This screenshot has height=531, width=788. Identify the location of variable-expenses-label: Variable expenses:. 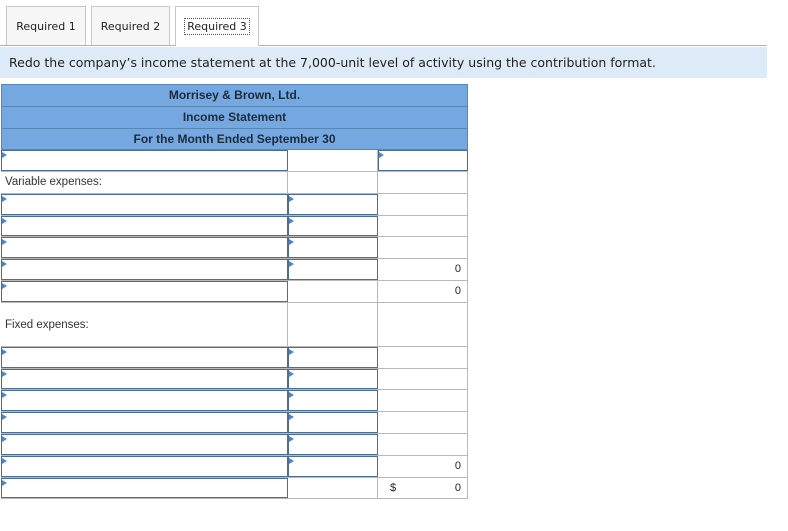
(144, 182).